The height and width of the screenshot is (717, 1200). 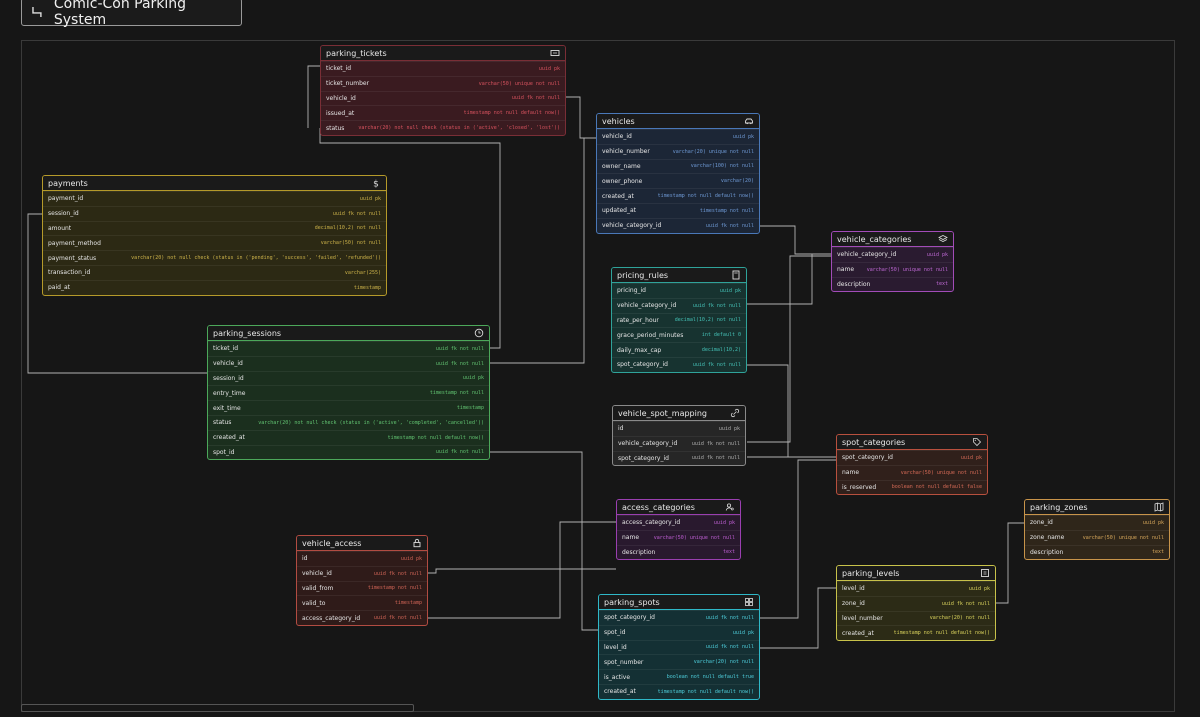 What do you see at coordinates (226, 349) in the screenshot?
I see `column-name: ticket_id` at bounding box center [226, 349].